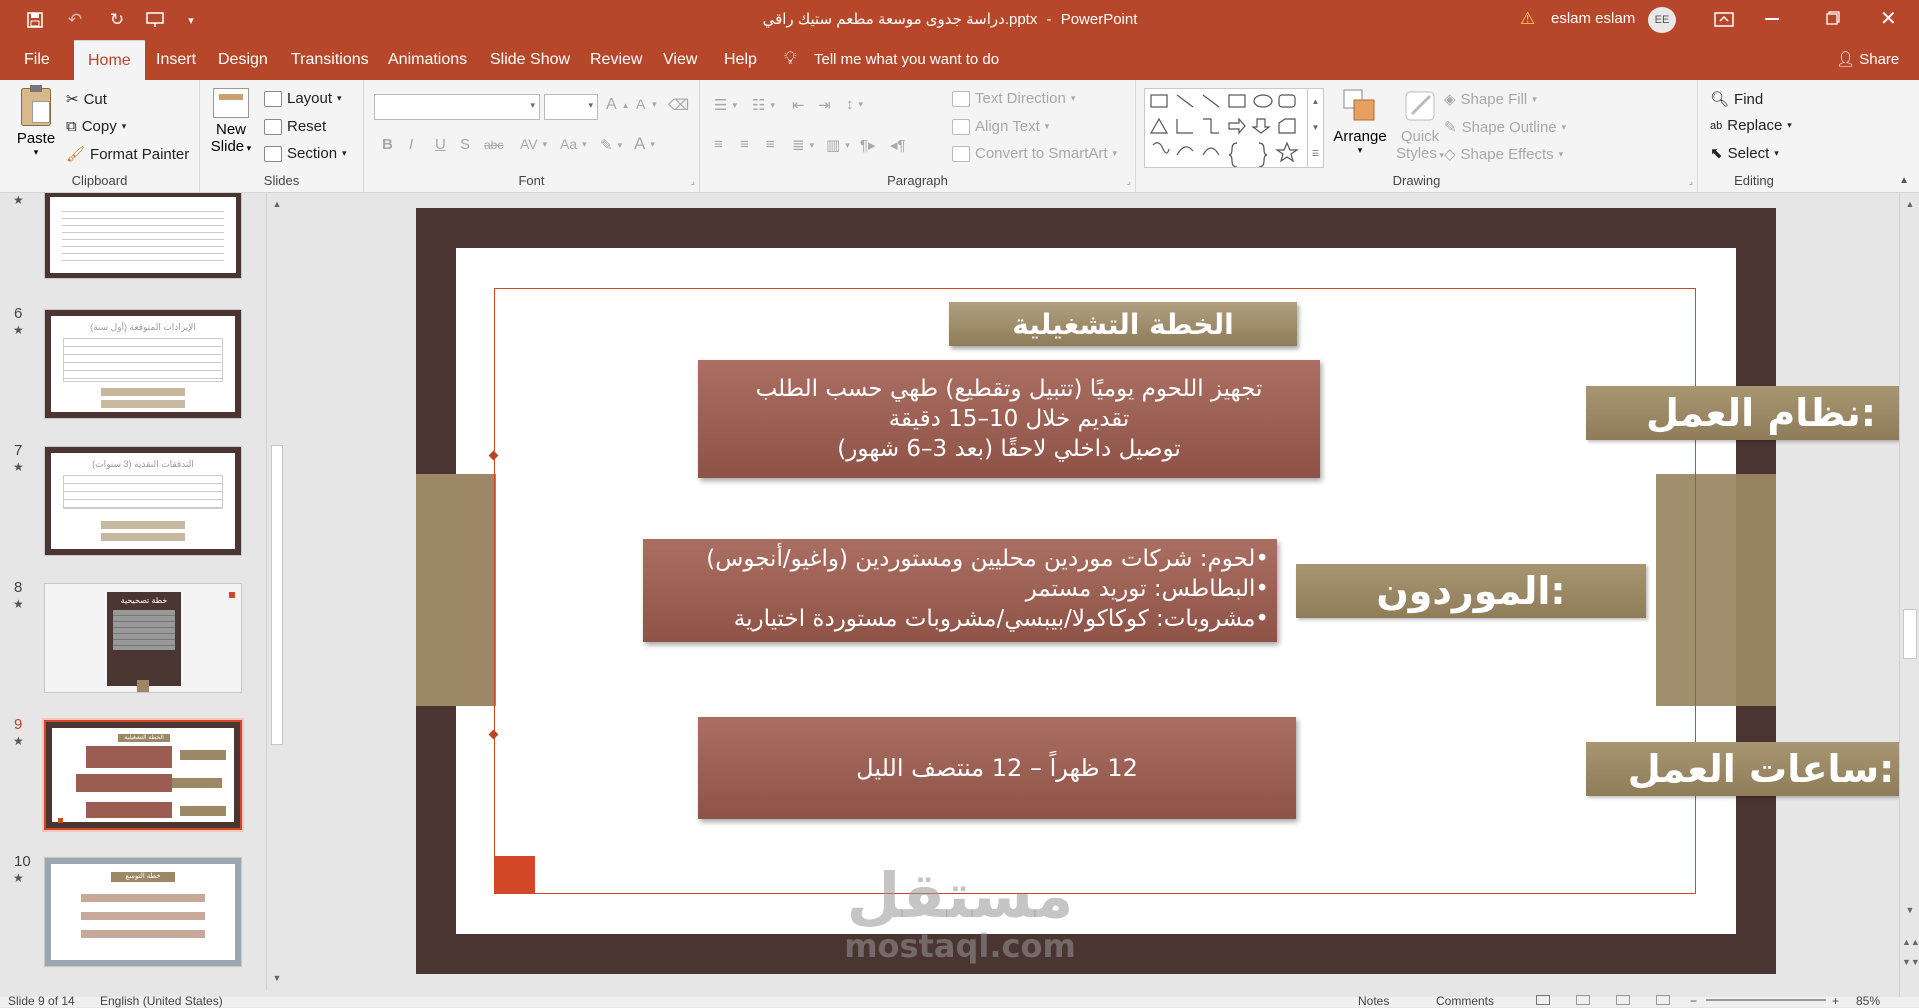 Image resolution: width=1919 pixels, height=1008 pixels. Describe the element at coordinates (647, 104) in the screenshot. I see `decrease-font-size-icon: A ▼` at that location.